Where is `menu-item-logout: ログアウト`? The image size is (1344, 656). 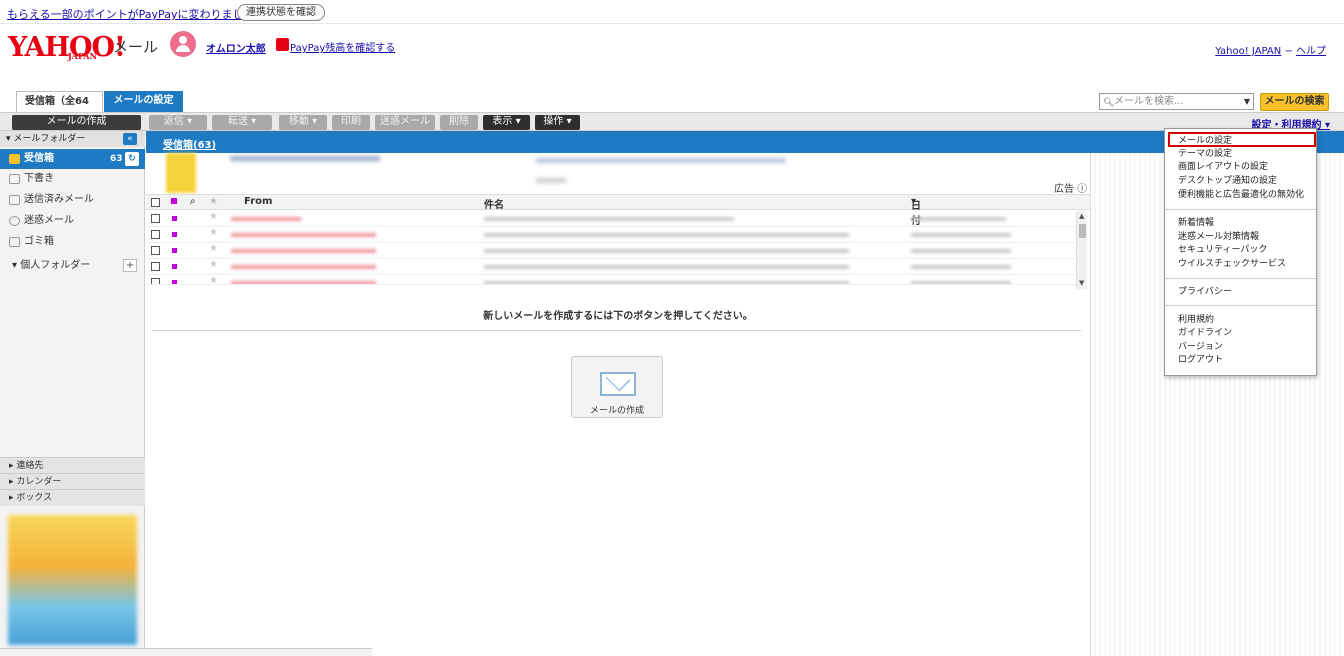
menu-item-logout: ログアウト is located at coordinates (1200, 360).